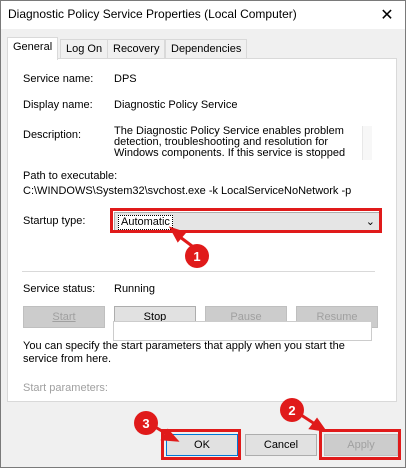  What do you see at coordinates (206, 49) in the screenshot?
I see `tab-dependencies: Dependencies` at bounding box center [206, 49].